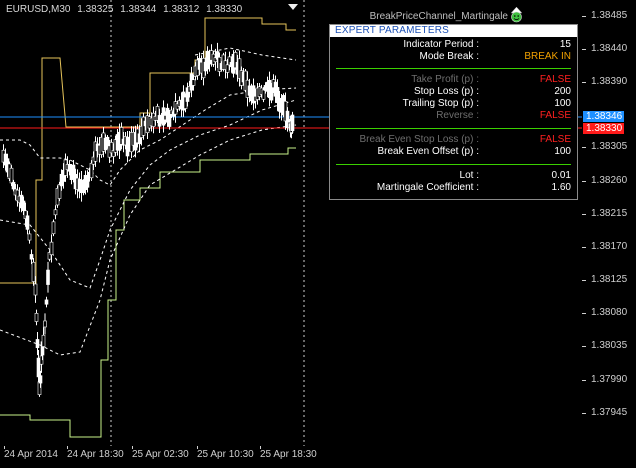 The height and width of the screenshot is (468, 636). I want to click on param-value: 0.01, so click(561, 175).